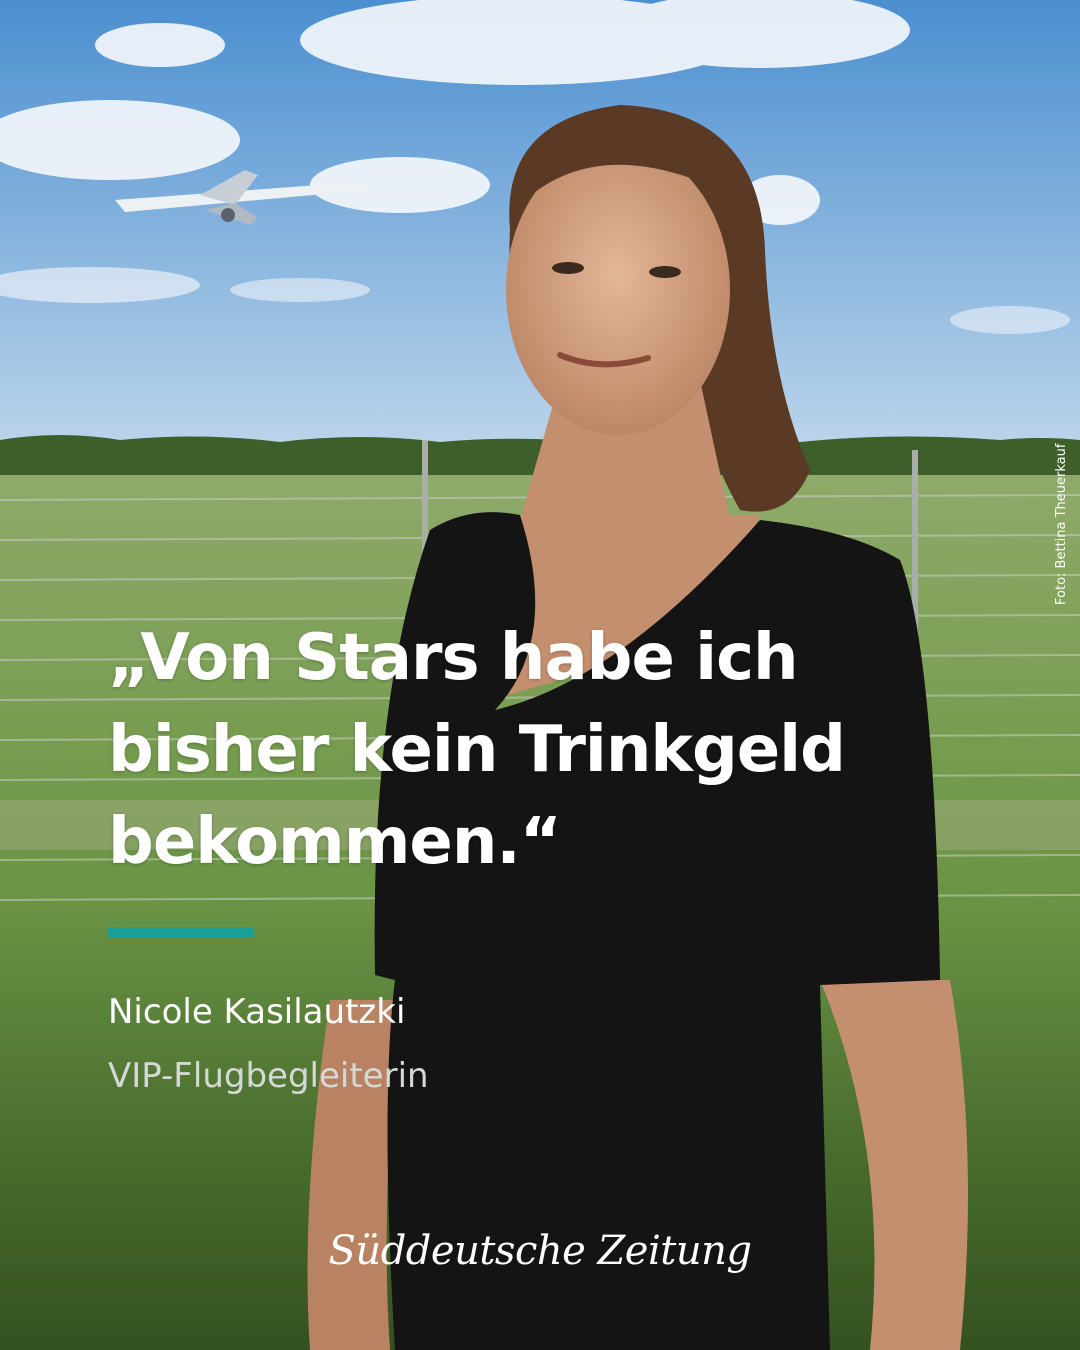  I want to click on brand-logo: Süddeutsche Zeitung, so click(540, 1251).